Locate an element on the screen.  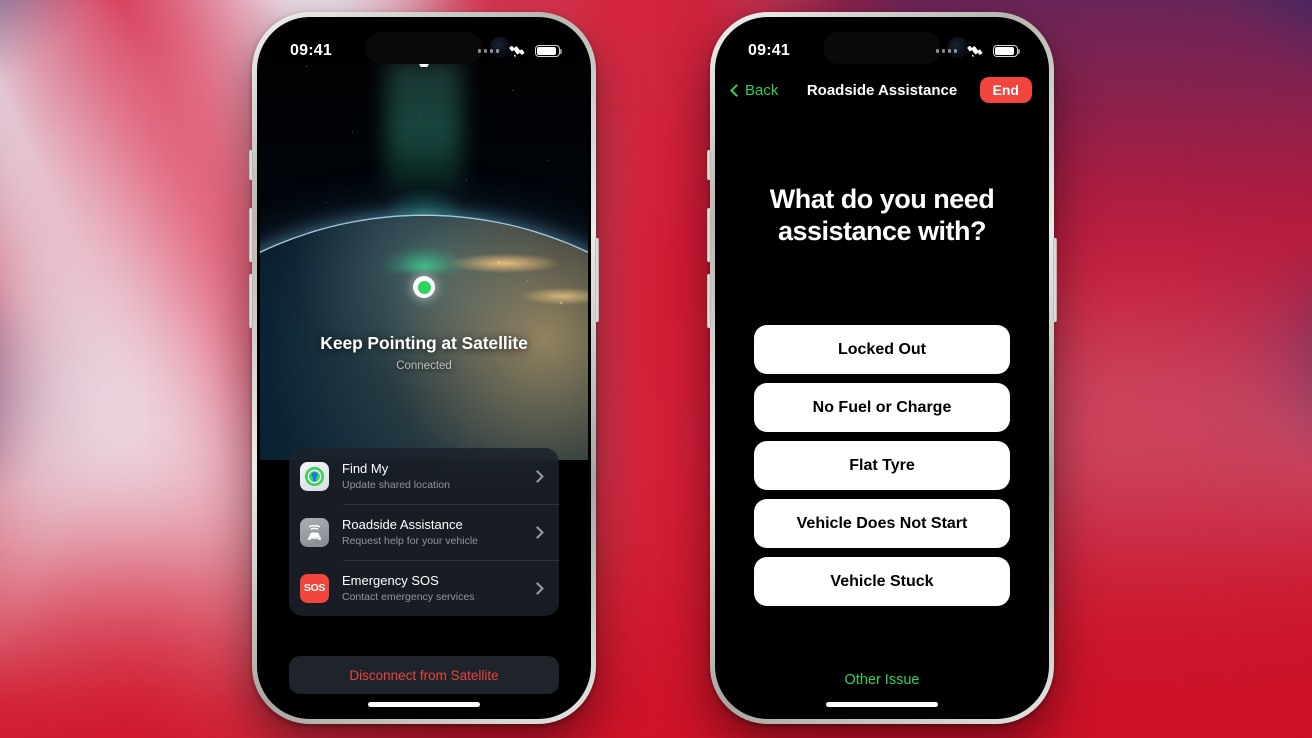
navigation-bar: Back Roadside Assistance End is located at coordinates (882, 90).